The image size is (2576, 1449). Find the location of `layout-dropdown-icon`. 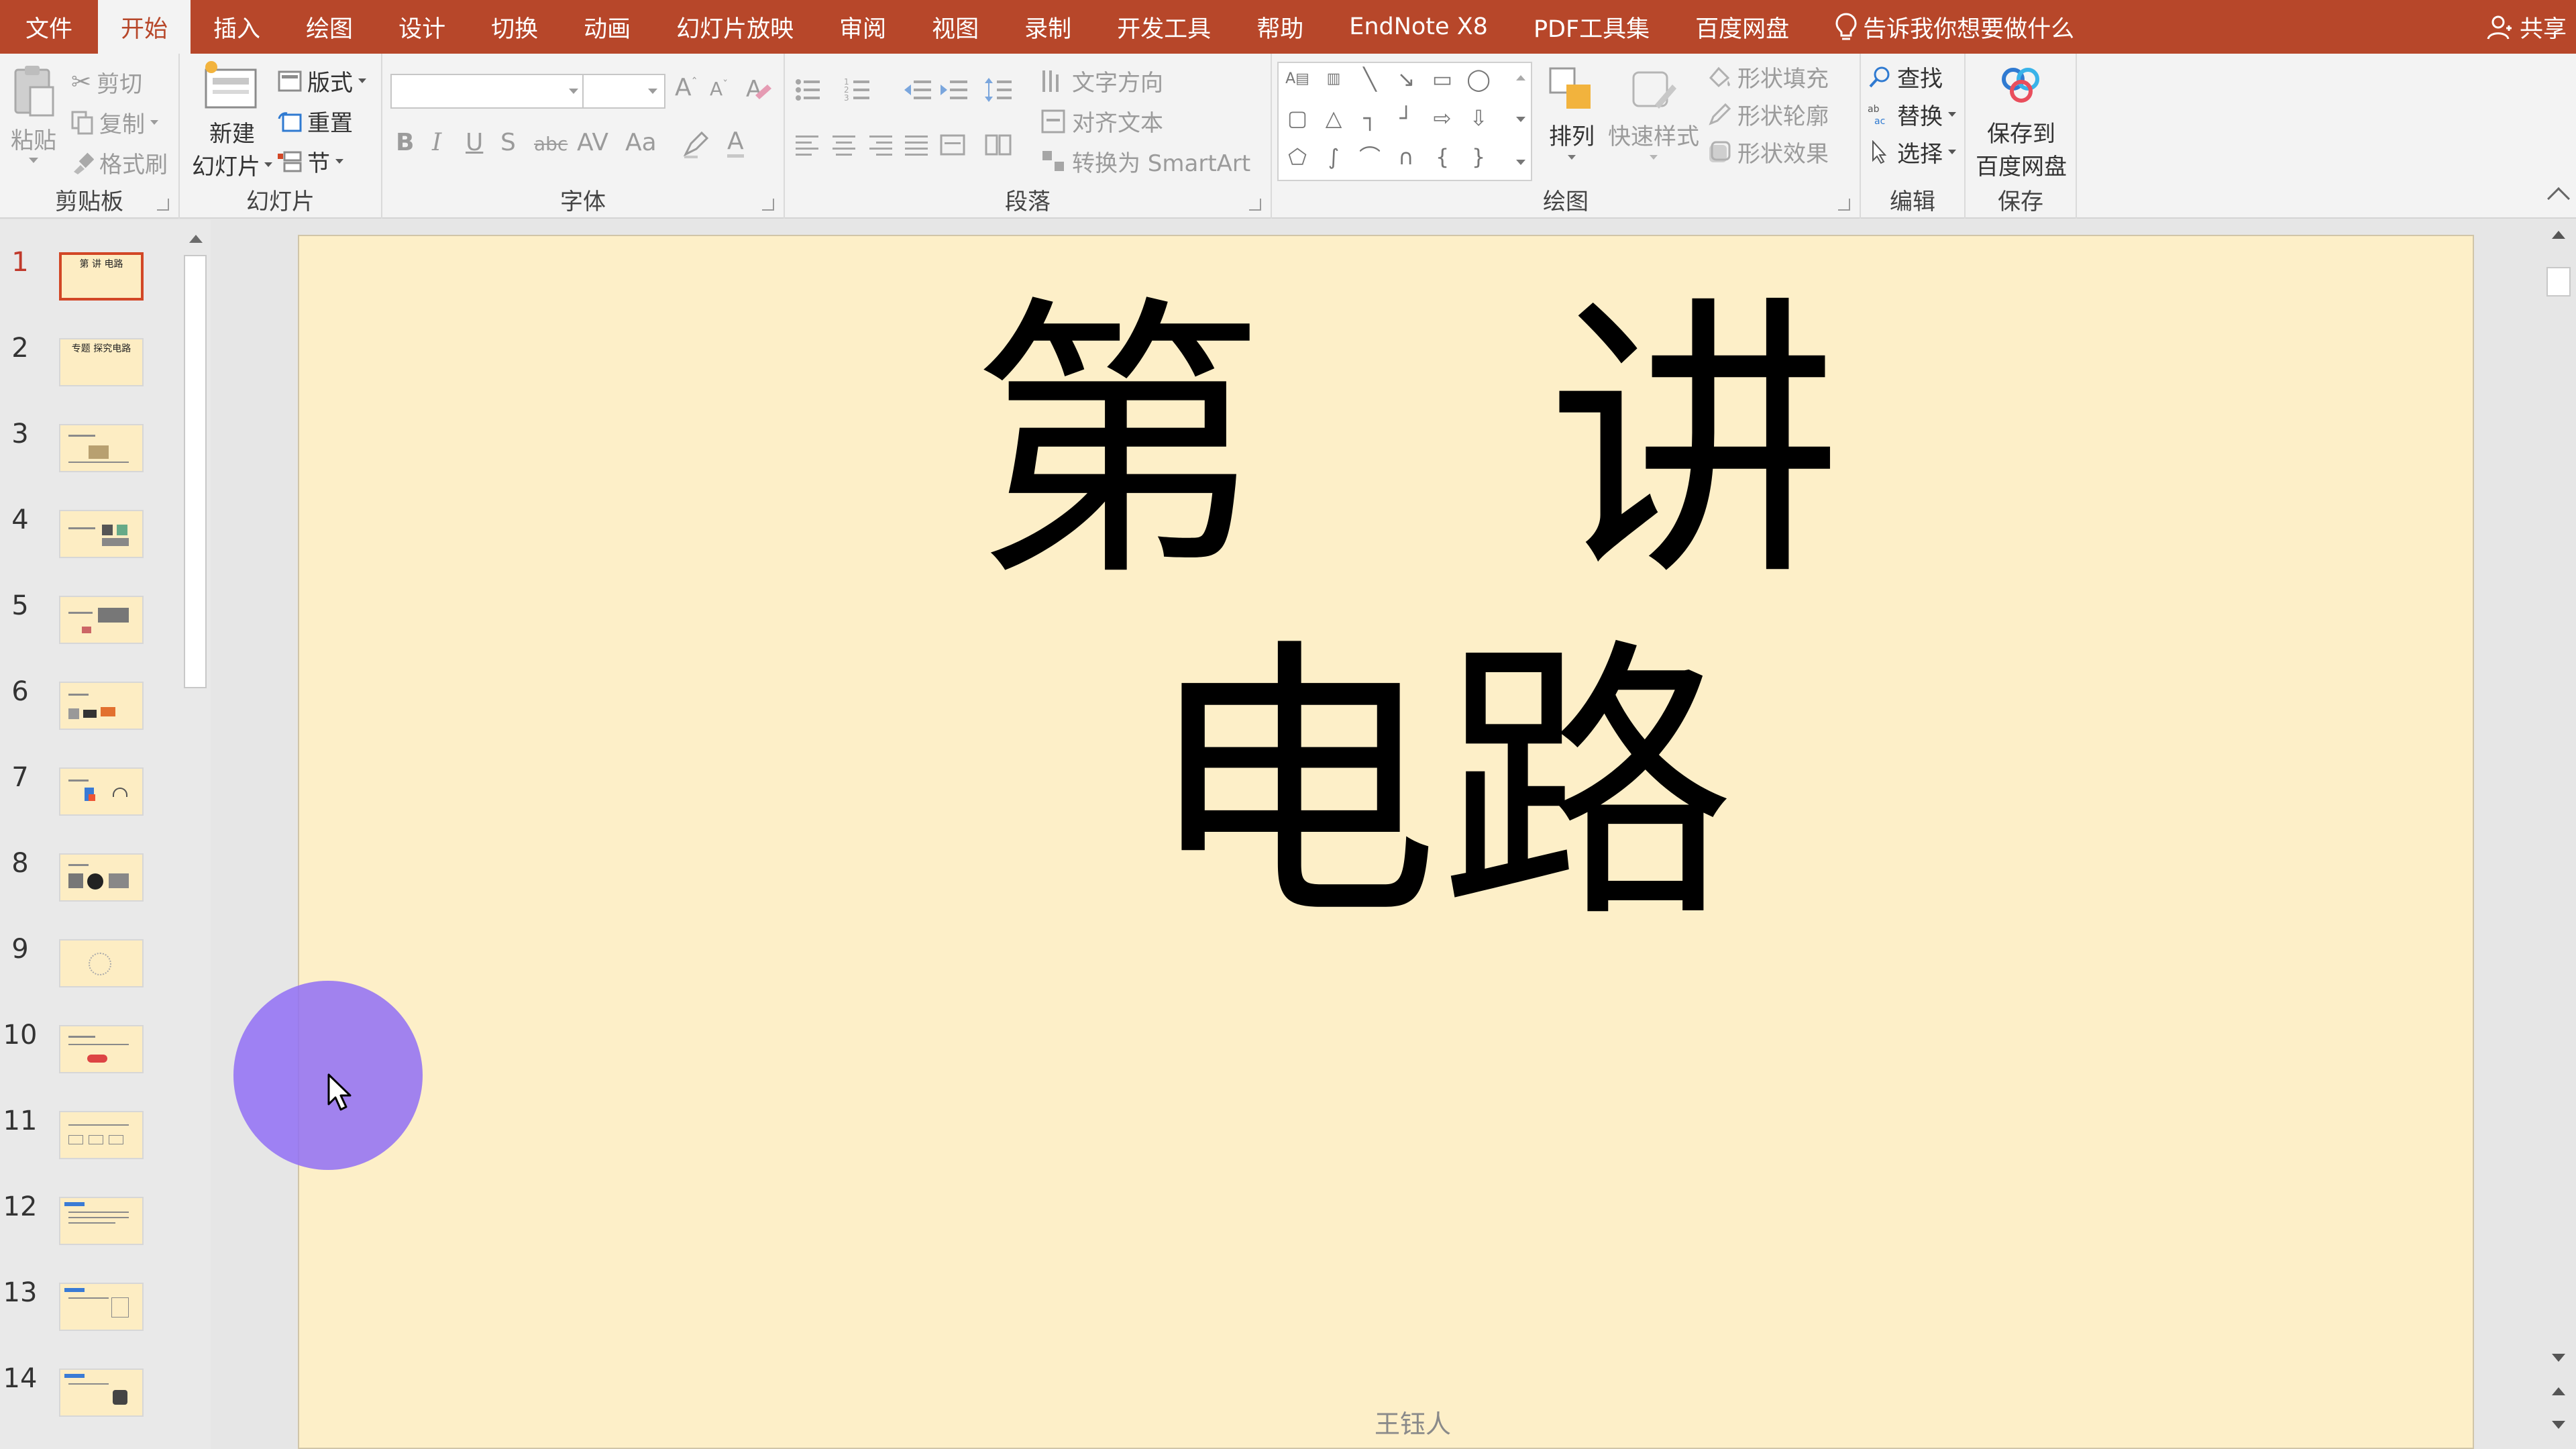

layout-dropdown-icon is located at coordinates (362, 80).